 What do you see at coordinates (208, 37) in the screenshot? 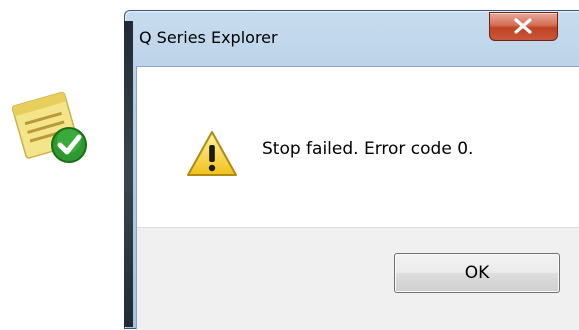
I see `dialog-title: Q Series Explorer` at bounding box center [208, 37].